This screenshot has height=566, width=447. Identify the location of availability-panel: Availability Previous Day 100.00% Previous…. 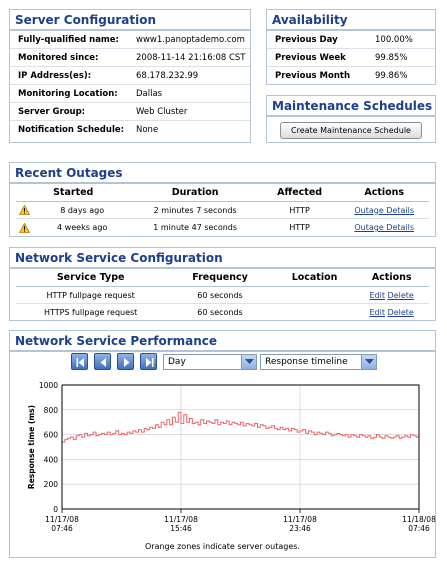
(351, 47).